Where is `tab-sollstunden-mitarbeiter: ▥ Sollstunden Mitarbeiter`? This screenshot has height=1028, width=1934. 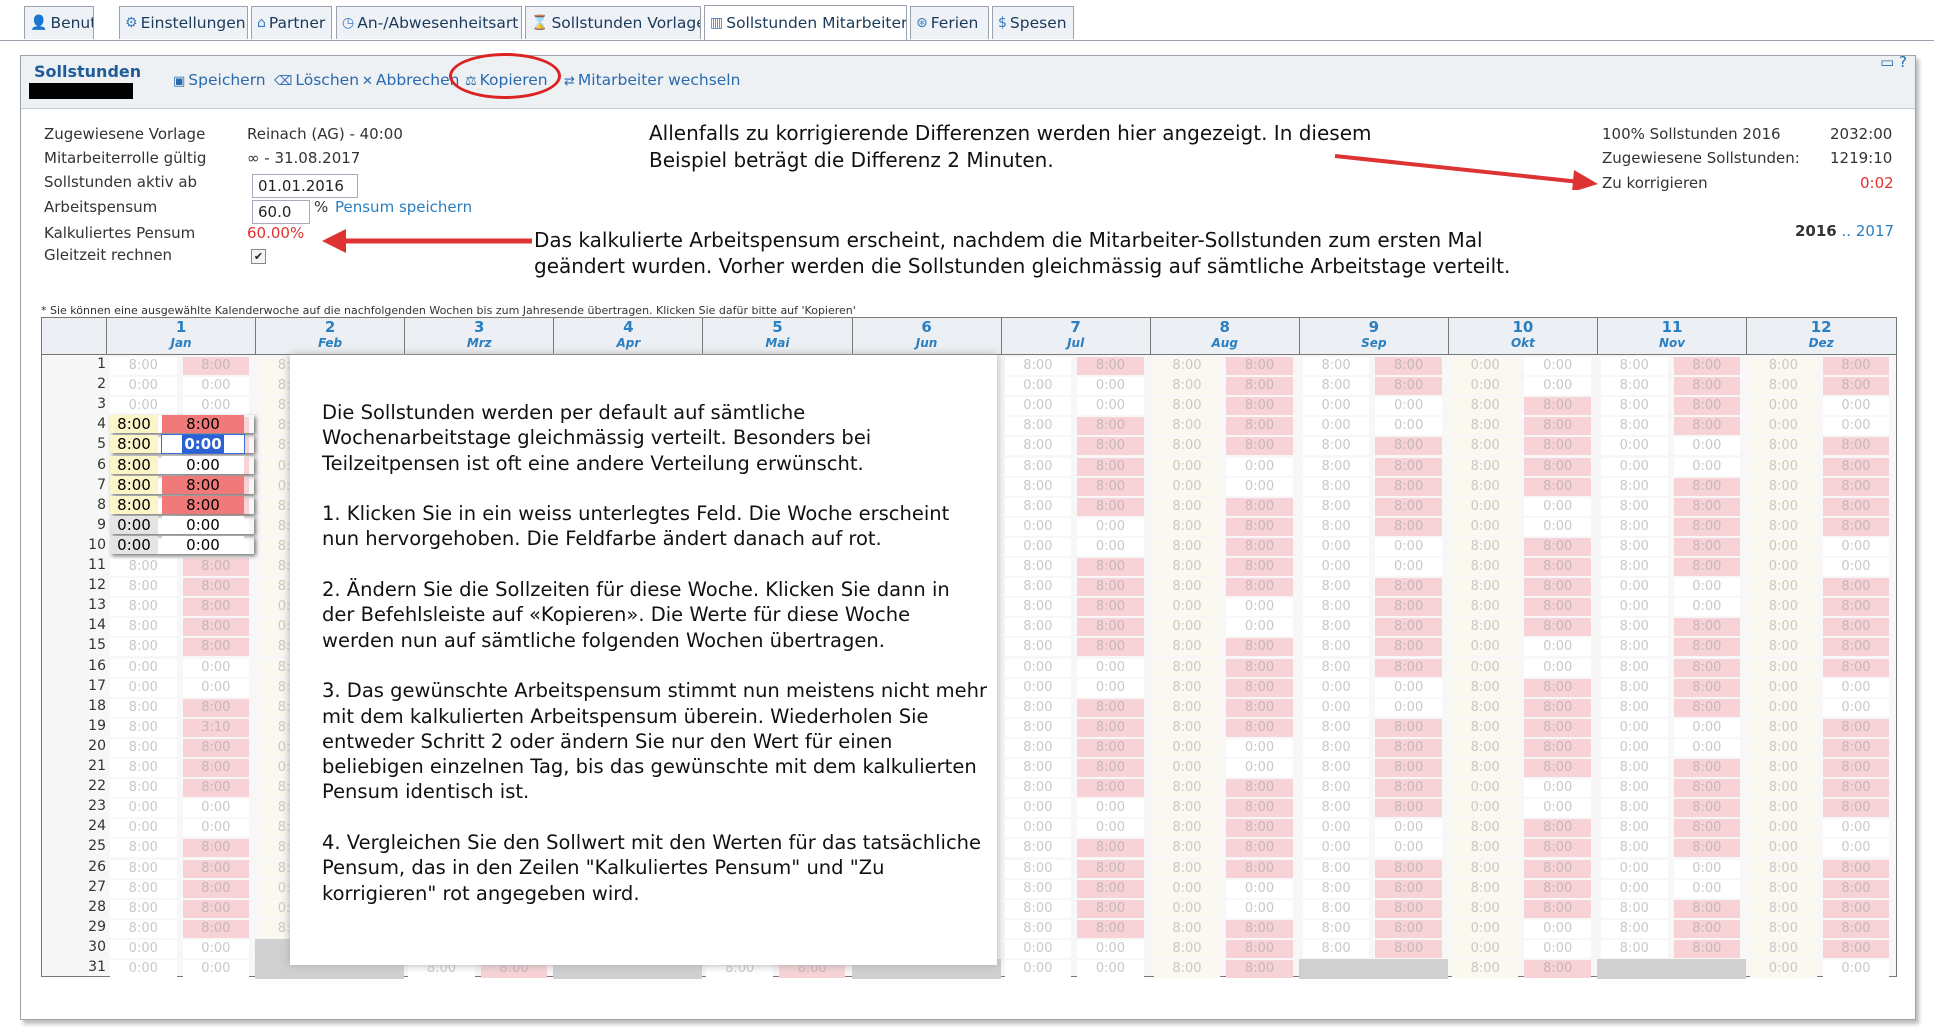
tab-sollstunden-mitarbeiter: ▥ Sollstunden Mitarbeiter is located at coordinates (805, 22).